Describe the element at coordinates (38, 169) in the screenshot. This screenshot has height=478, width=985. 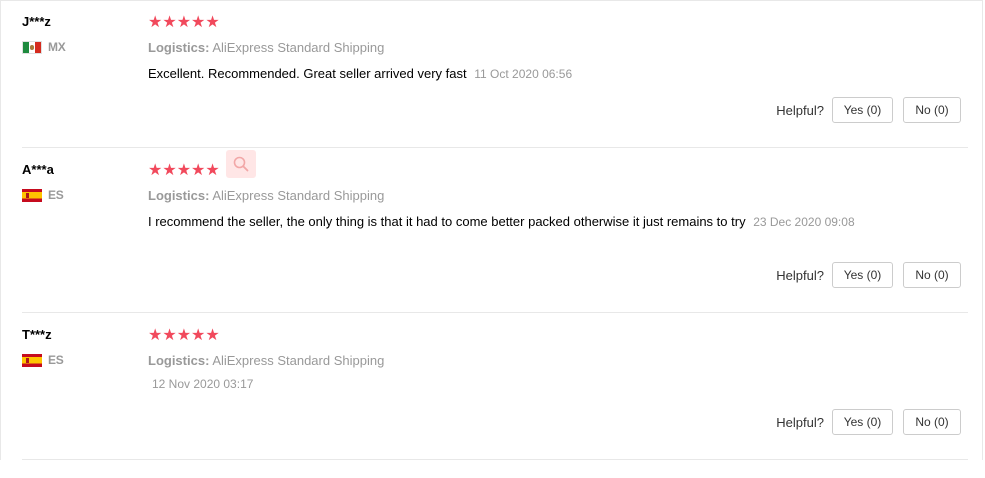
I see `reviewer-name: A***a` at that location.